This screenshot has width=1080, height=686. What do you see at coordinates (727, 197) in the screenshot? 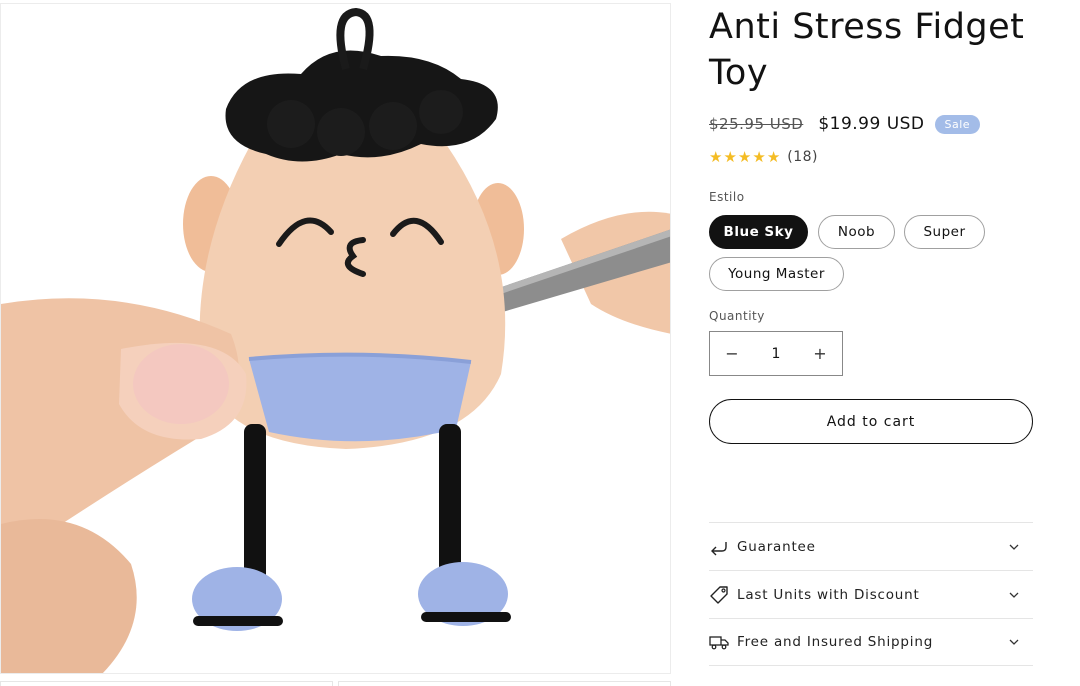
I see `variant-label: Estilo` at bounding box center [727, 197].